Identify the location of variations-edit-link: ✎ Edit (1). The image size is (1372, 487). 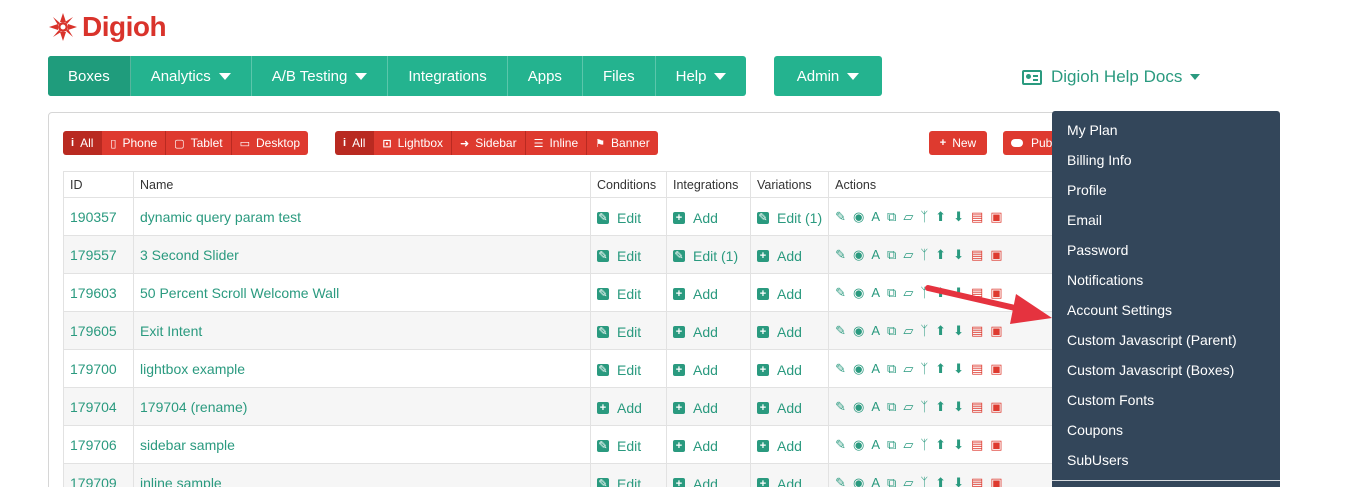
(789, 218).